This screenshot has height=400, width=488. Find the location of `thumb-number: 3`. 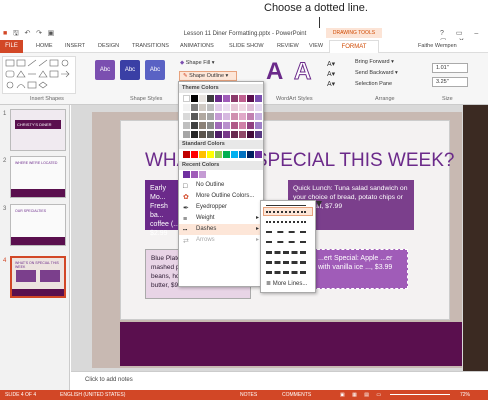

thumb-number: 3 is located at coordinates (5, 209).